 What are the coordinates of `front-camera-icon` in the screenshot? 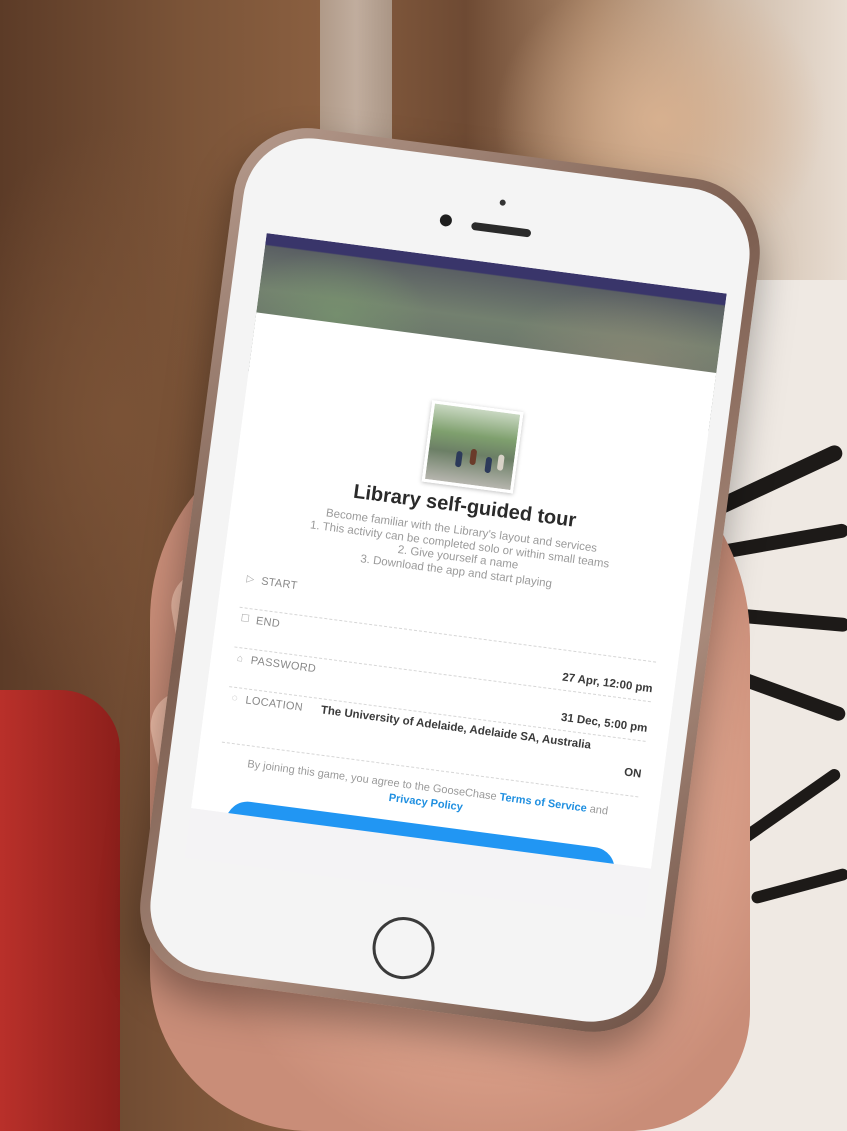 It's located at (446, 220).